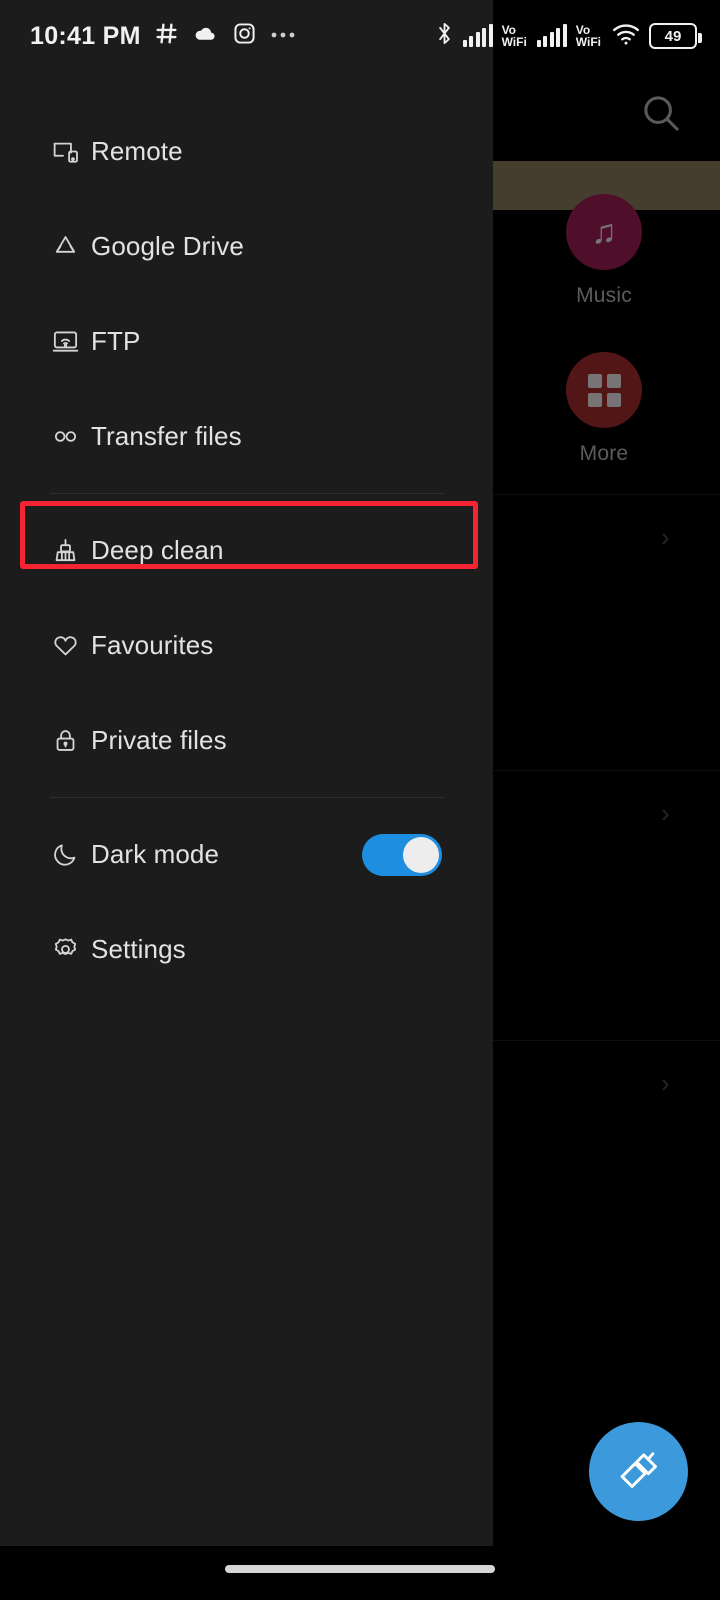 Image resolution: width=720 pixels, height=1600 pixels. I want to click on overflow-dots-icon, so click(285, 36).